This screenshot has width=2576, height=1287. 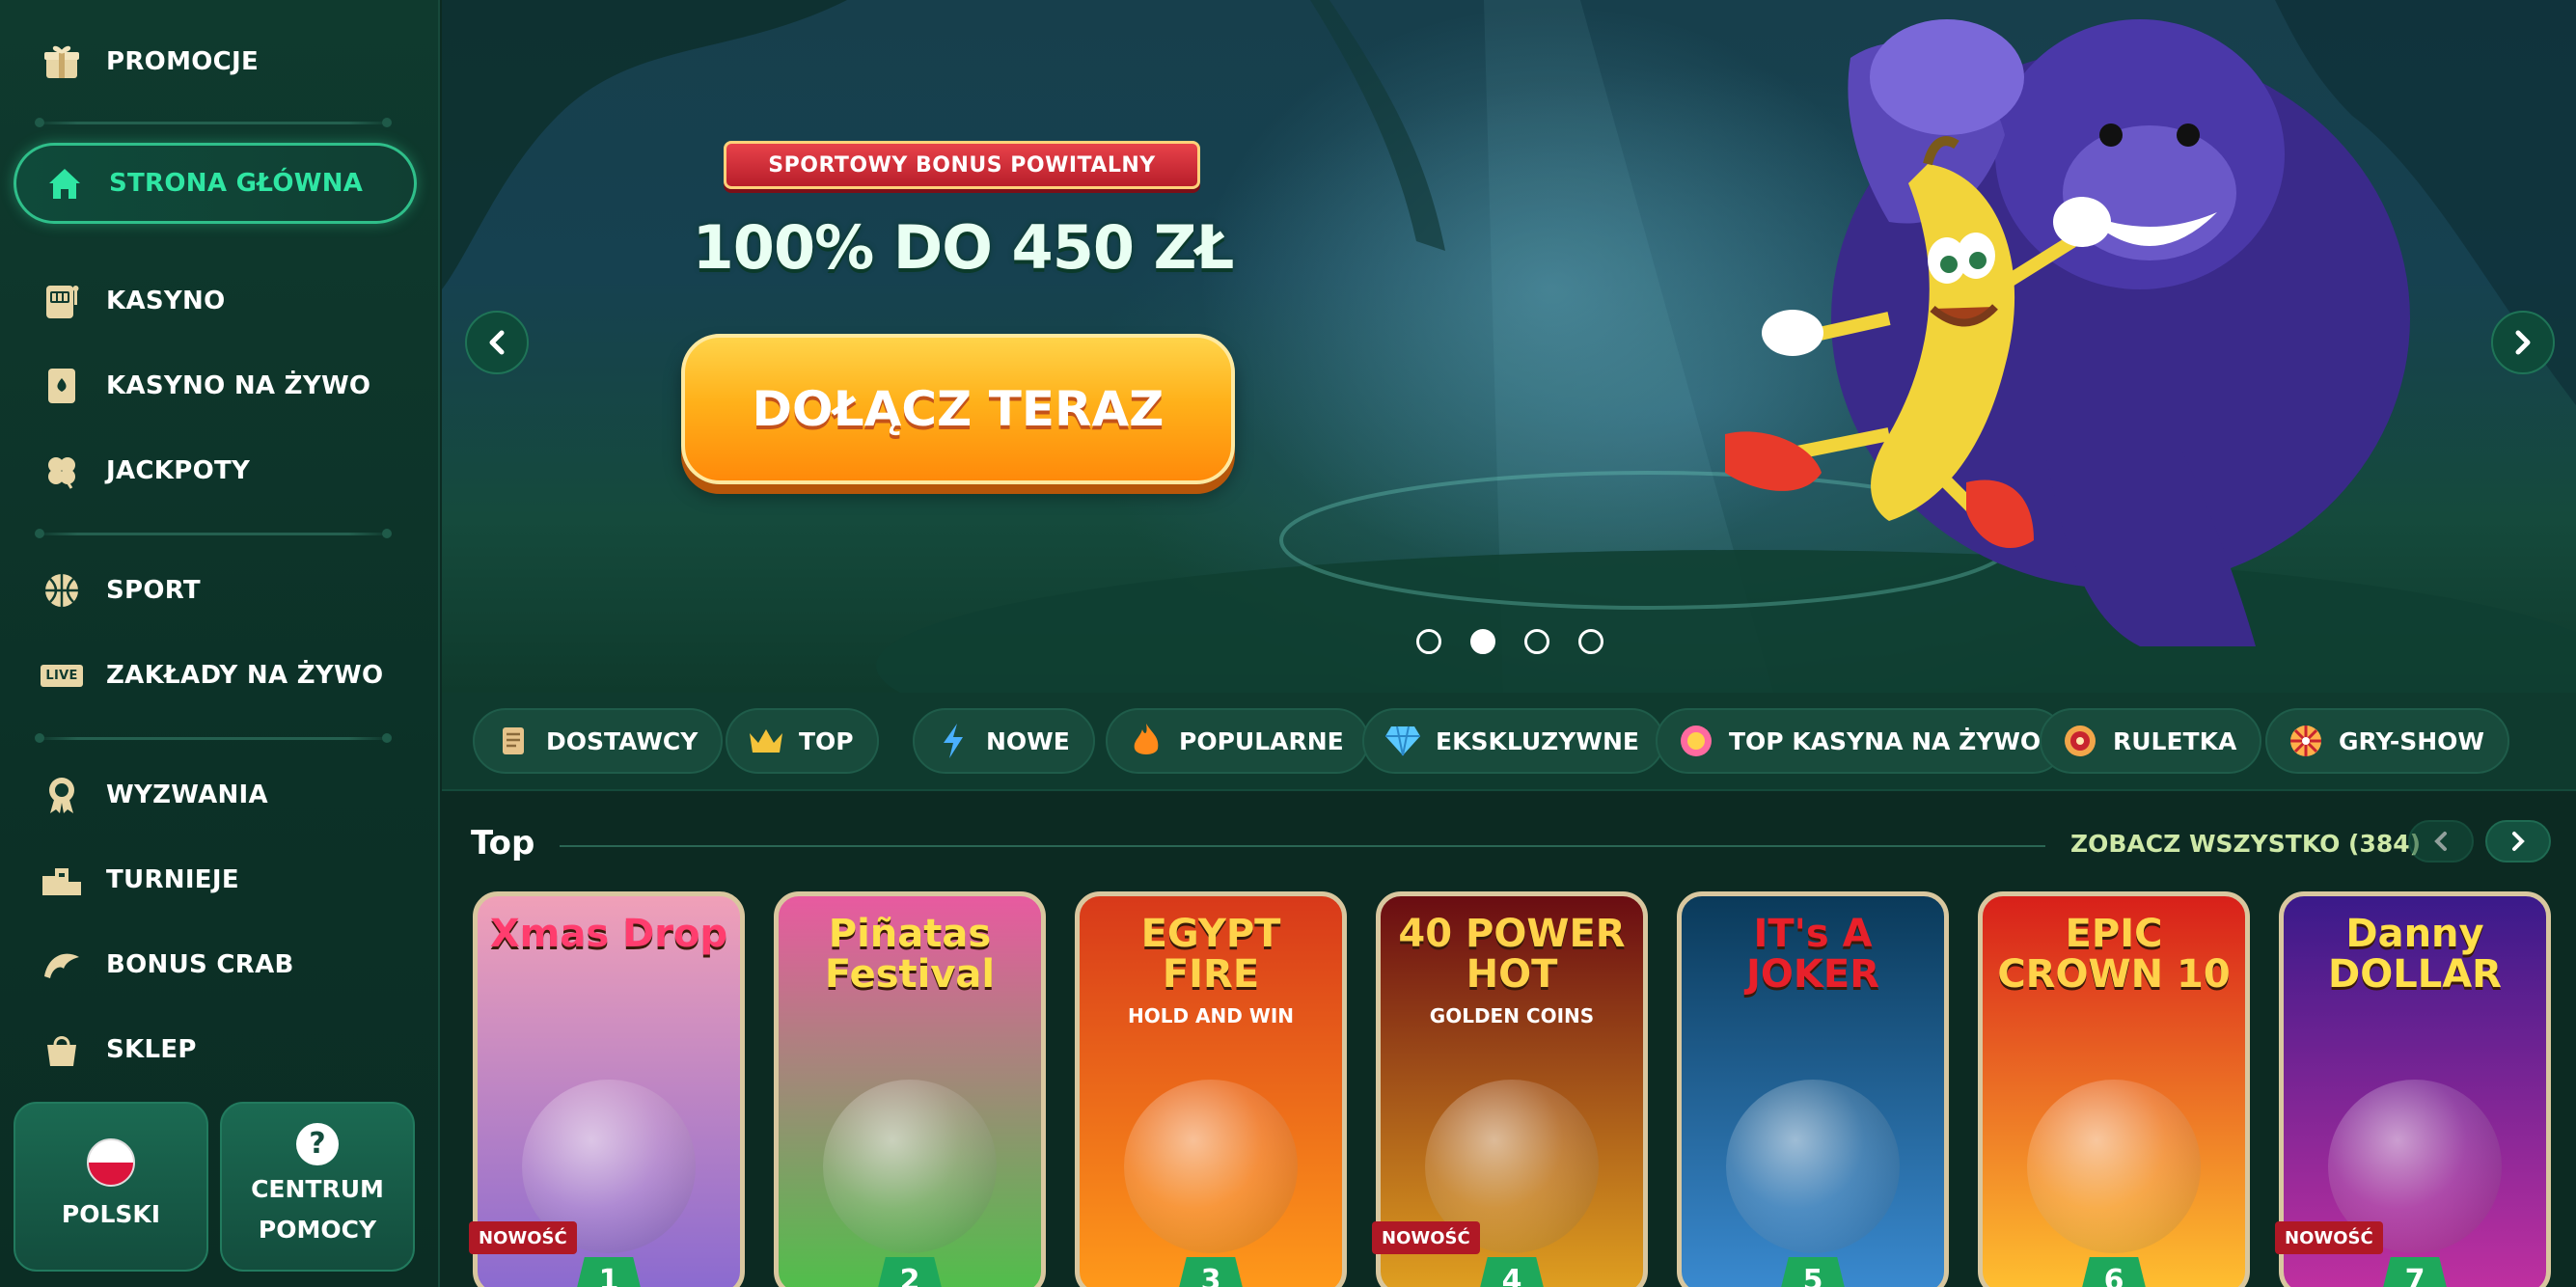 What do you see at coordinates (62, 62) in the screenshot?
I see `gift-icon` at bounding box center [62, 62].